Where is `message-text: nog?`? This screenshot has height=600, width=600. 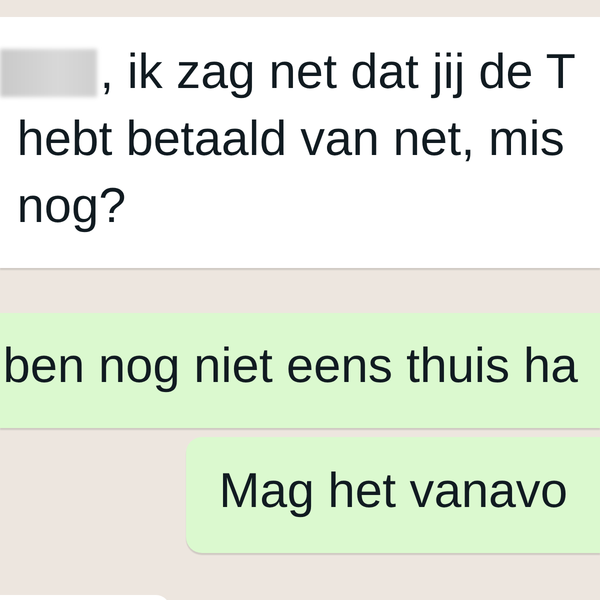
message-text: nog? is located at coordinates (71, 206).